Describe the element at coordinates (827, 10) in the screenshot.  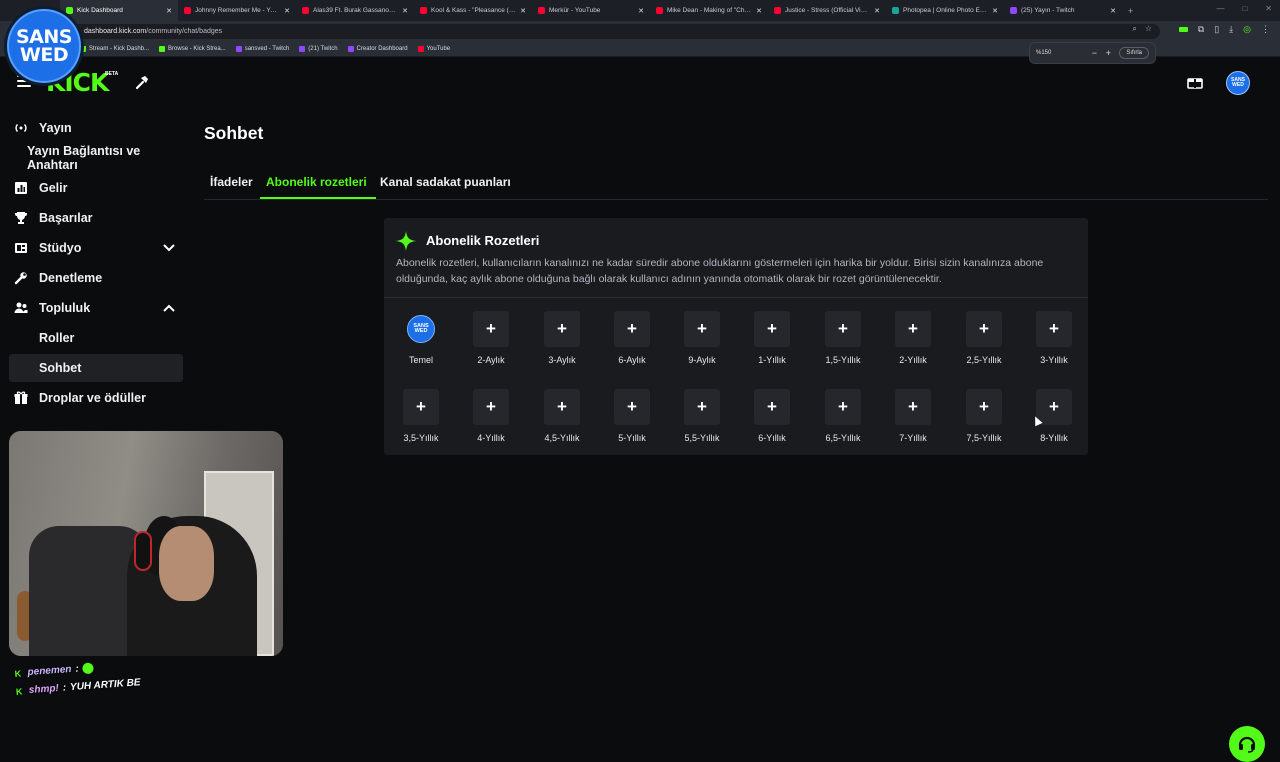
I see `browser-tab: Justice - Stress (Official Video) ✕` at that location.